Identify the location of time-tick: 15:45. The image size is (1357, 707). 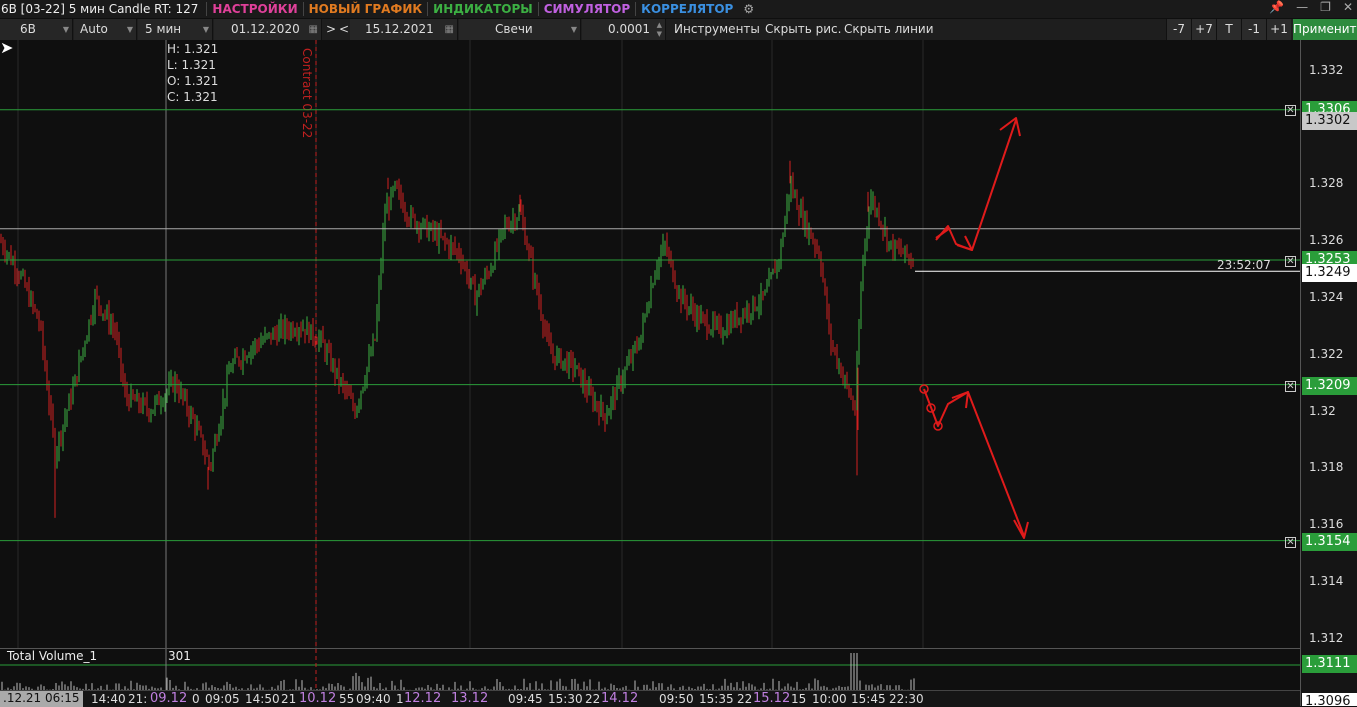
(868, 699).